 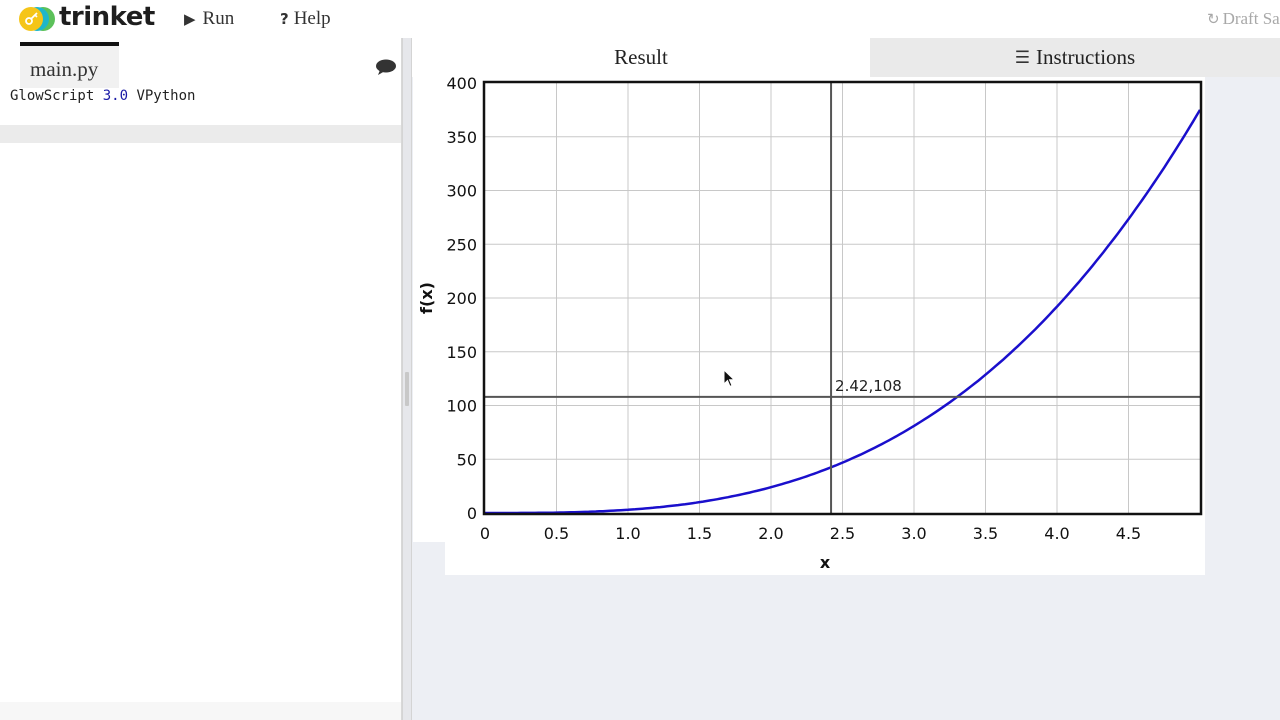 I want to click on draft-status-label: Draft Sa, so click(x=1251, y=18).